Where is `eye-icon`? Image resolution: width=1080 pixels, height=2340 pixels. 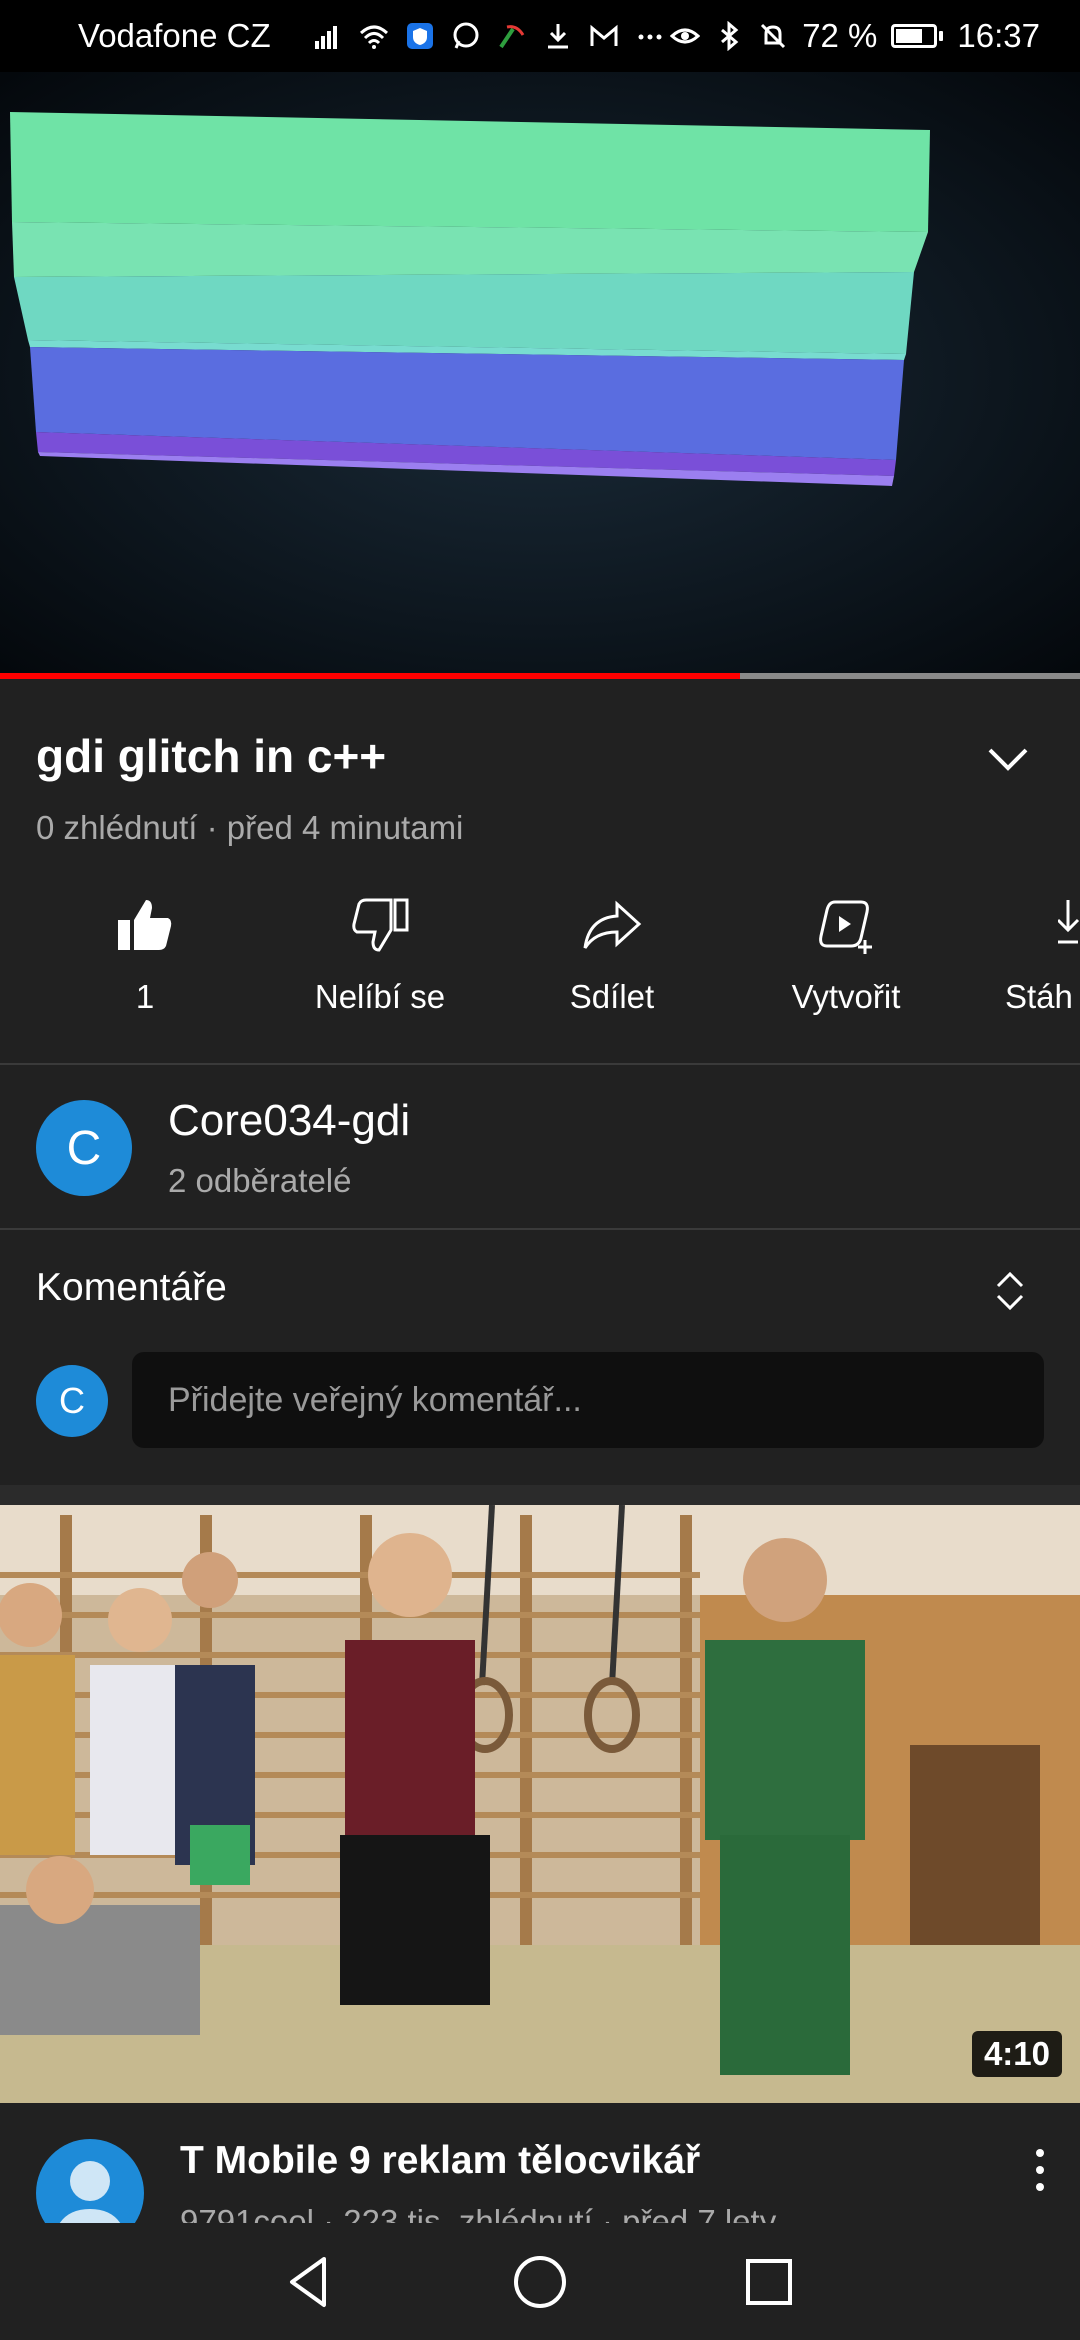 eye-icon is located at coordinates (685, 36).